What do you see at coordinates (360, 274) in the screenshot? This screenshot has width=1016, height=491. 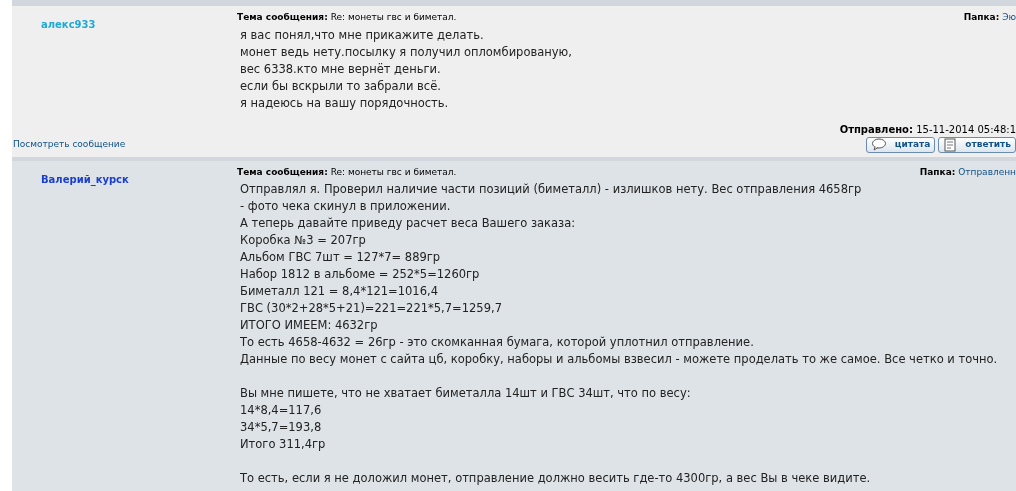 I see `message-line: Набор 1812 в альбоме = 252*5=1260гр` at bounding box center [360, 274].